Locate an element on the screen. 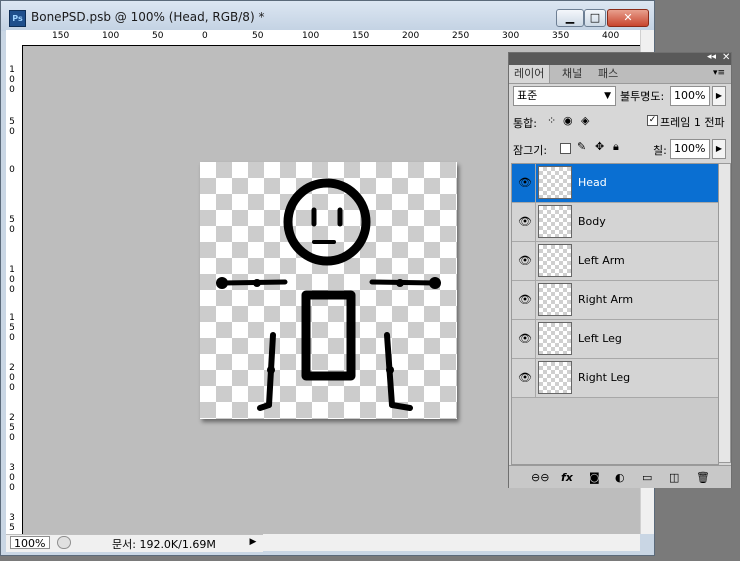  lock-label: 잠그기: is located at coordinates (530, 150).